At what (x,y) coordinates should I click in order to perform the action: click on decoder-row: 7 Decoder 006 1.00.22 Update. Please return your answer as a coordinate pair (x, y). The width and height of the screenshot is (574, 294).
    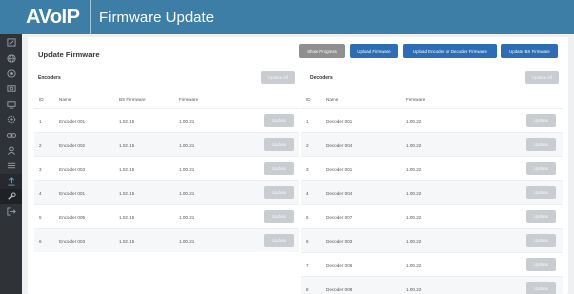
    Looking at the image, I should click on (432, 264).